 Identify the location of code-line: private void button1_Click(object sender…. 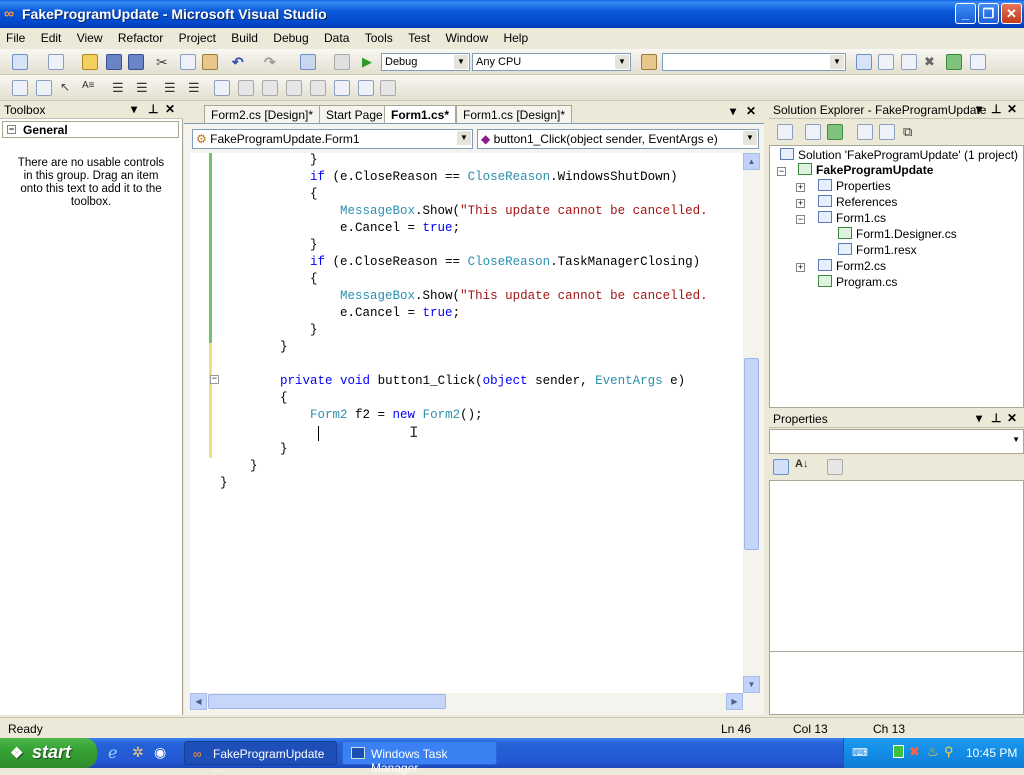
(452, 381).